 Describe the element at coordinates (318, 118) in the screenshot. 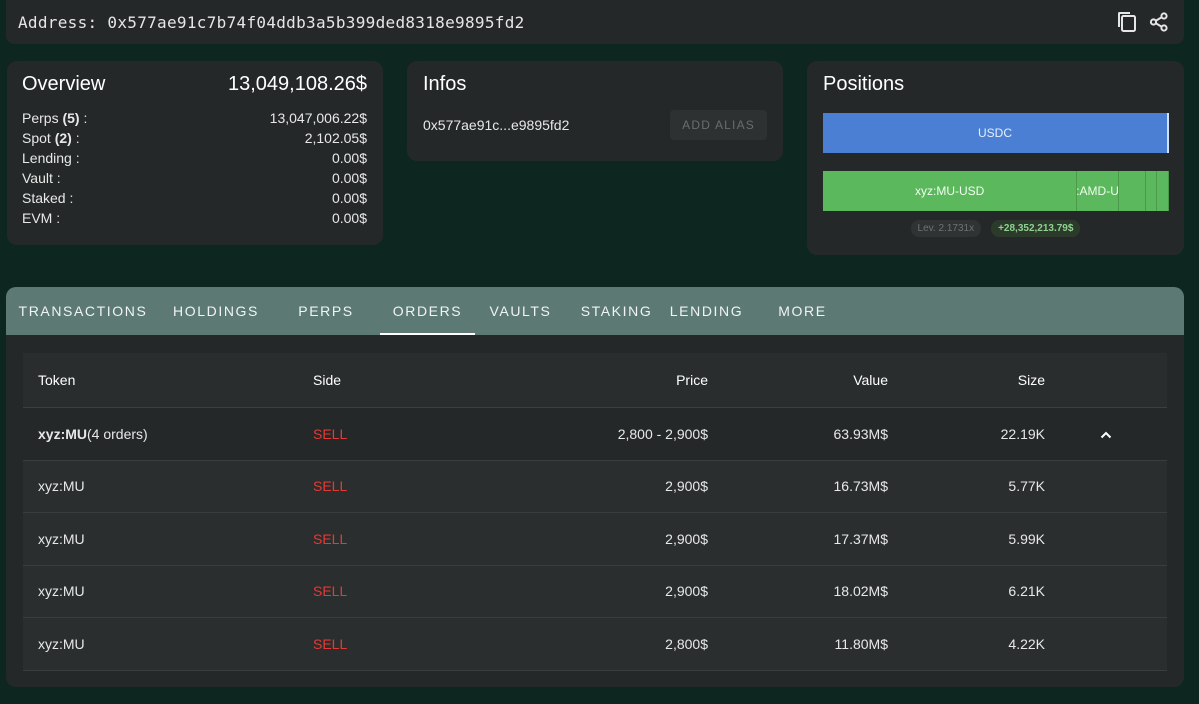

I see `overview-row-value: 13,047,006.22$` at that location.